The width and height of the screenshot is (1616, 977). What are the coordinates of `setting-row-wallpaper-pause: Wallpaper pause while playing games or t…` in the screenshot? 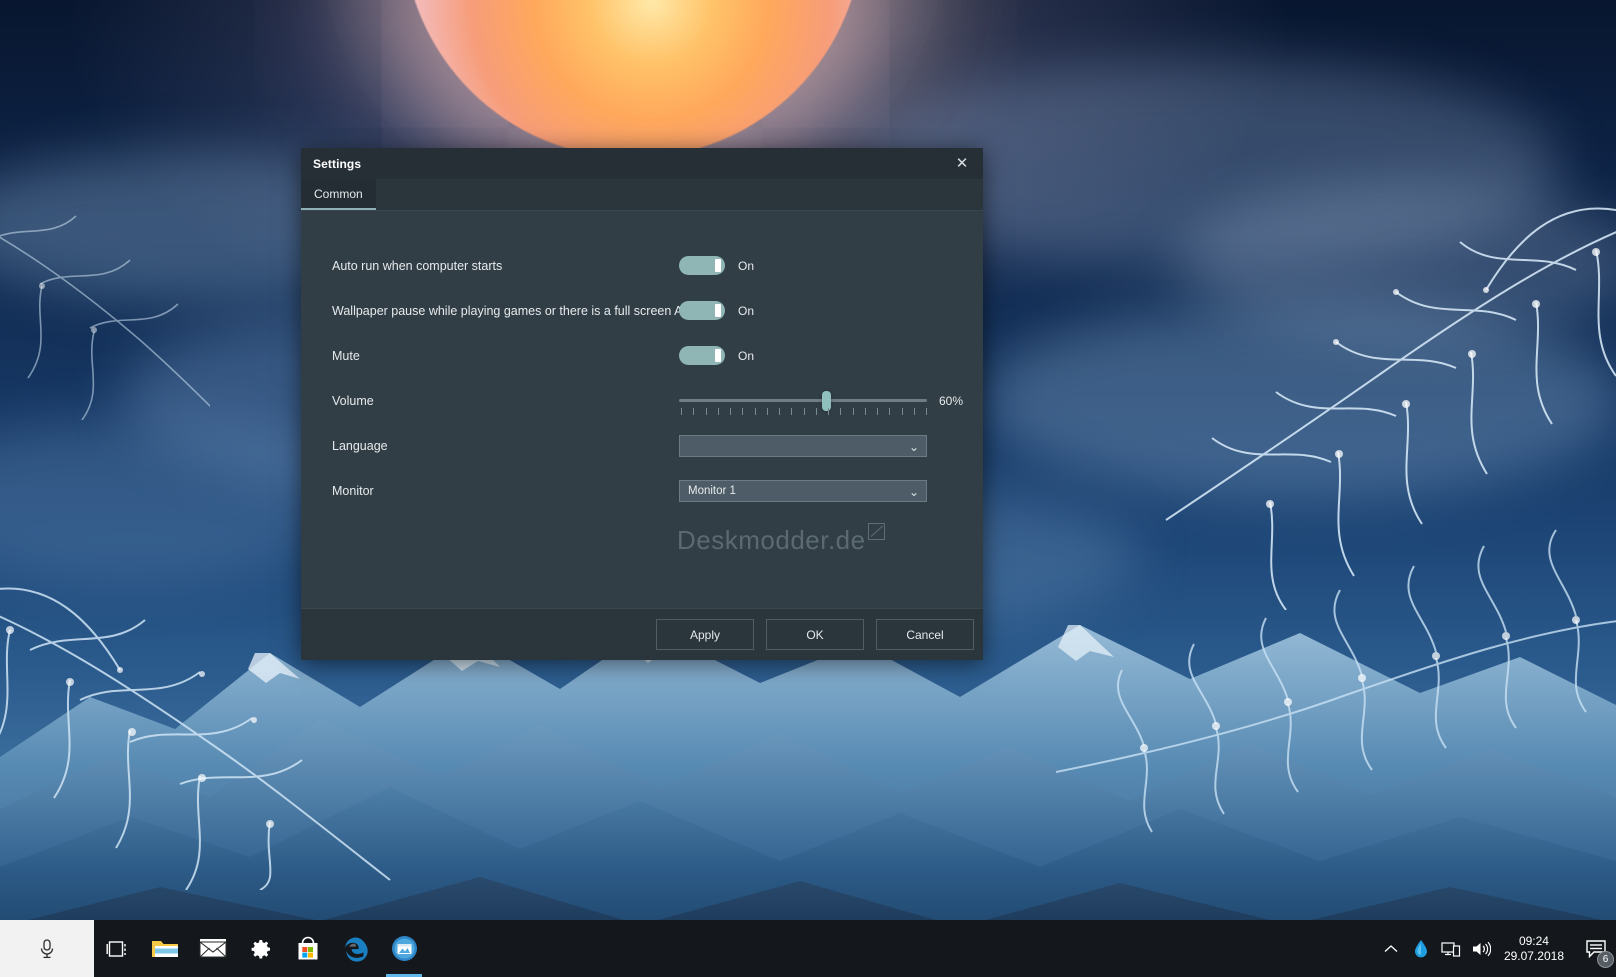 It's located at (642, 310).